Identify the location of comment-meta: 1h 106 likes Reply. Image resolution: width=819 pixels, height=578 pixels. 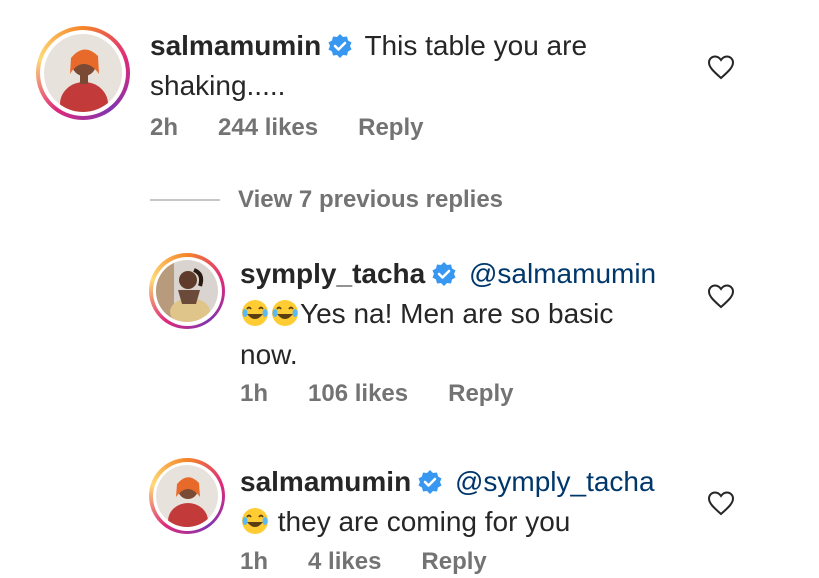
(376, 394).